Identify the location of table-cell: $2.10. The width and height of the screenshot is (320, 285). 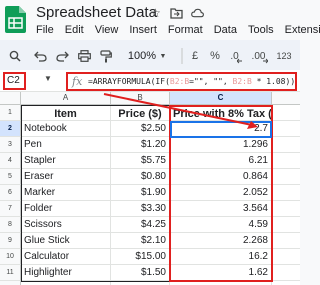
(140, 241).